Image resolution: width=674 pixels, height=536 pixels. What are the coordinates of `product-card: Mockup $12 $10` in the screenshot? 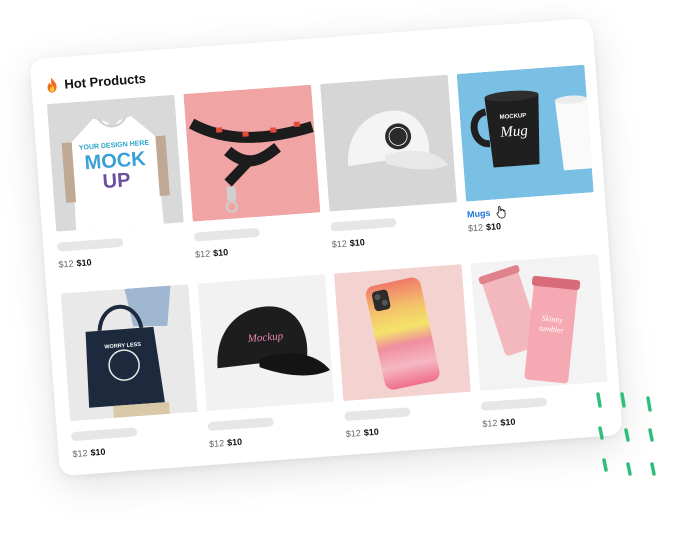 It's located at (267, 365).